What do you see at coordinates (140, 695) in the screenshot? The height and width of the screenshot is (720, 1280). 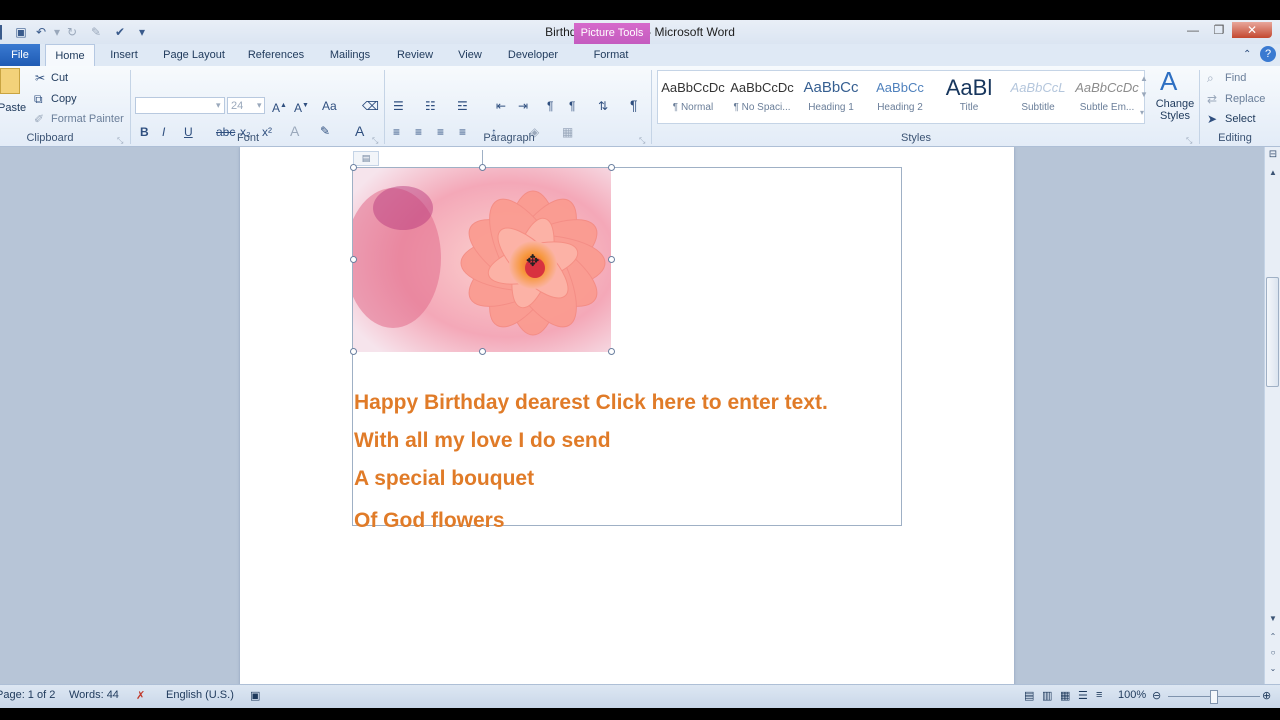 I see `proofing-icon: ✗` at bounding box center [140, 695].